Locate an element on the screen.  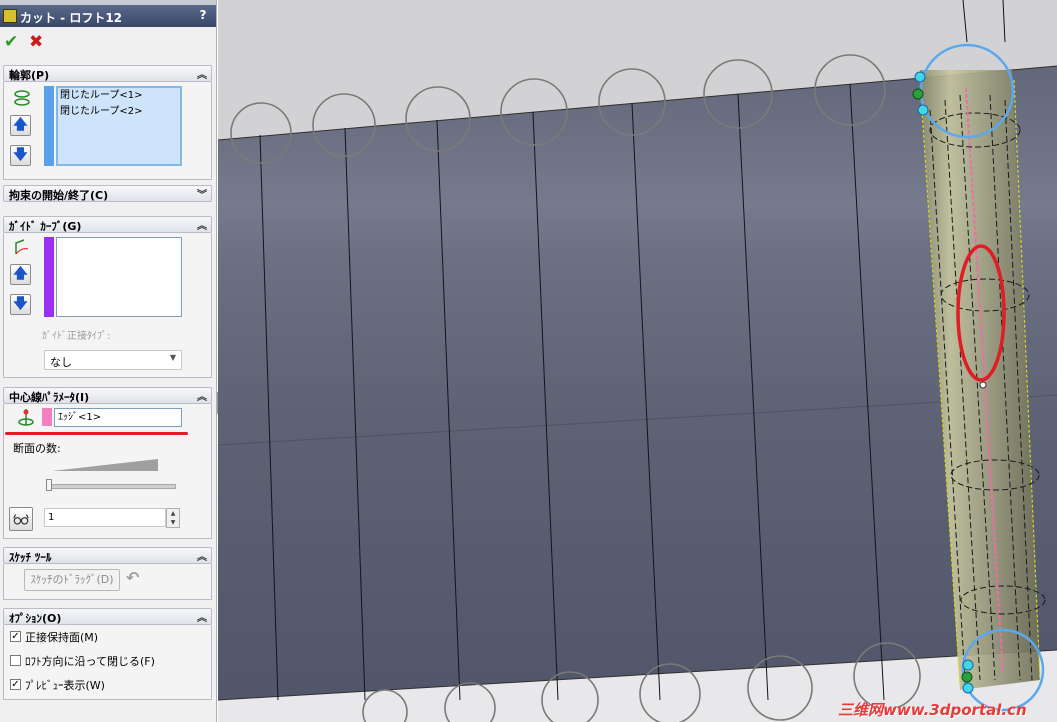
start-end-section-header: 拘束の開始/終了(C) ︾ is located at coordinates (107, 193).